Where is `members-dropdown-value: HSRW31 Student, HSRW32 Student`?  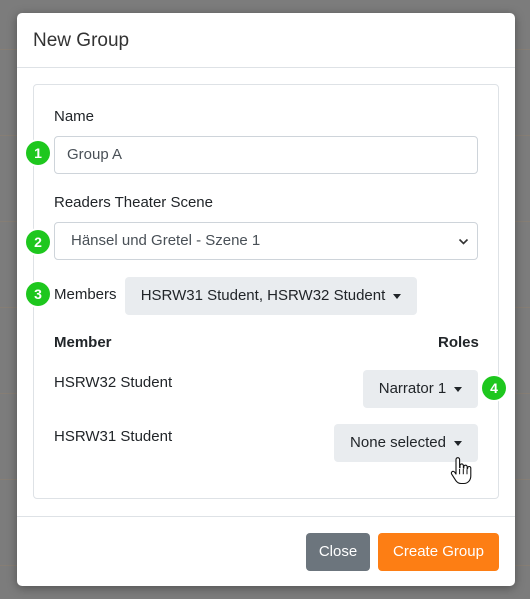 members-dropdown-value: HSRW31 Student, HSRW32 Student is located at coordinates (263, 295).